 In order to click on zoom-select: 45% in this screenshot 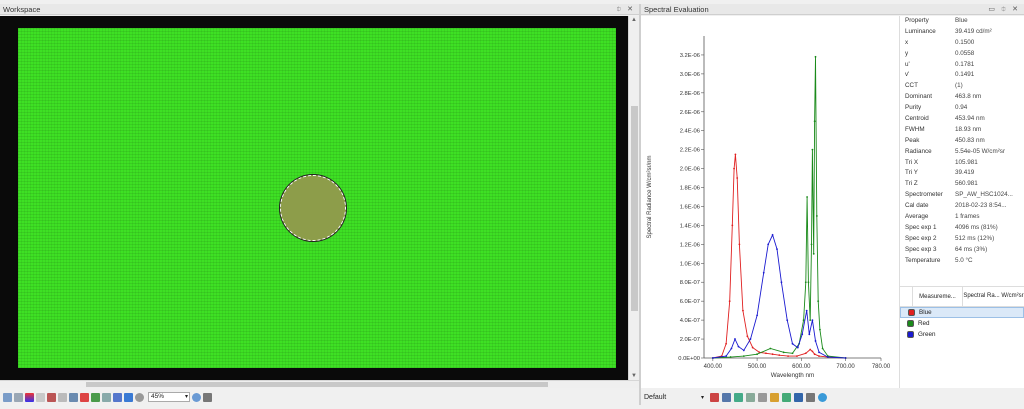, I will do `click(169, 397)`.